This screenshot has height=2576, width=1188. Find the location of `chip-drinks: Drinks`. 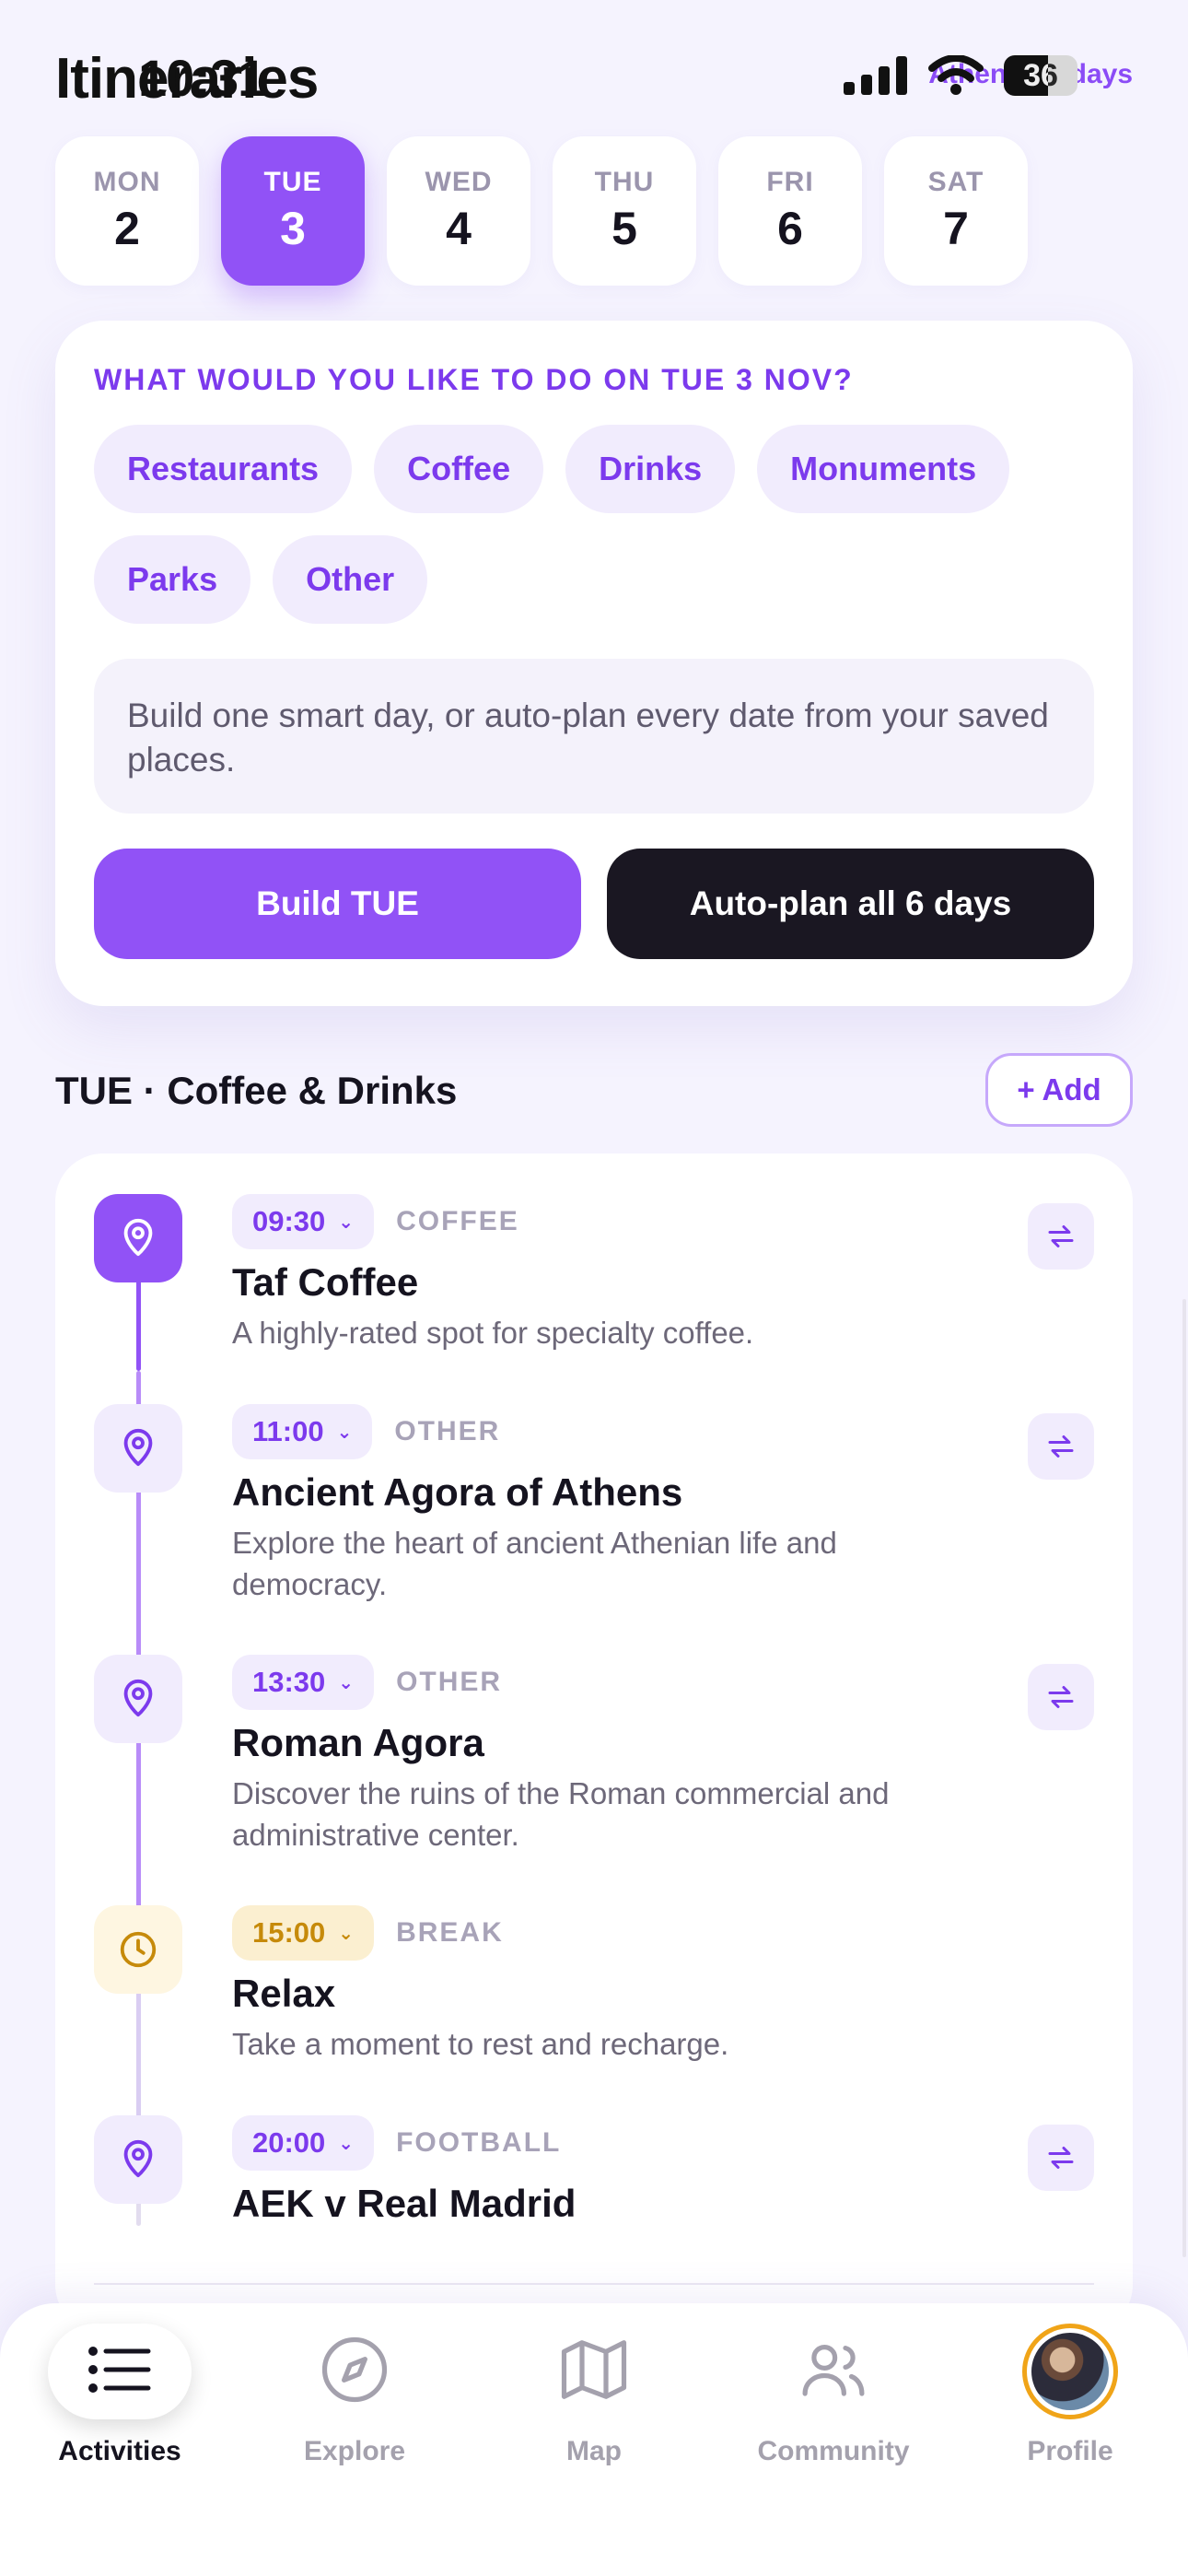

chip-drinks: Drinks is located at coordinates (650, 469).